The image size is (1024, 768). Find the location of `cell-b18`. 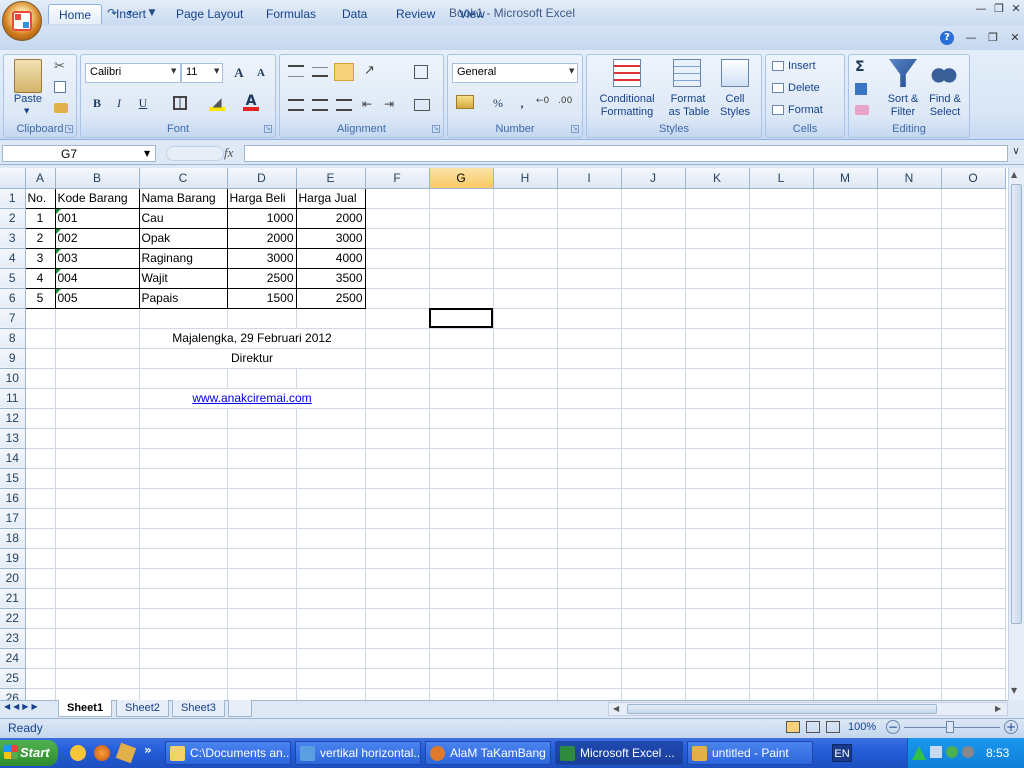

cell-b18 is located at coordinates (97, 538).